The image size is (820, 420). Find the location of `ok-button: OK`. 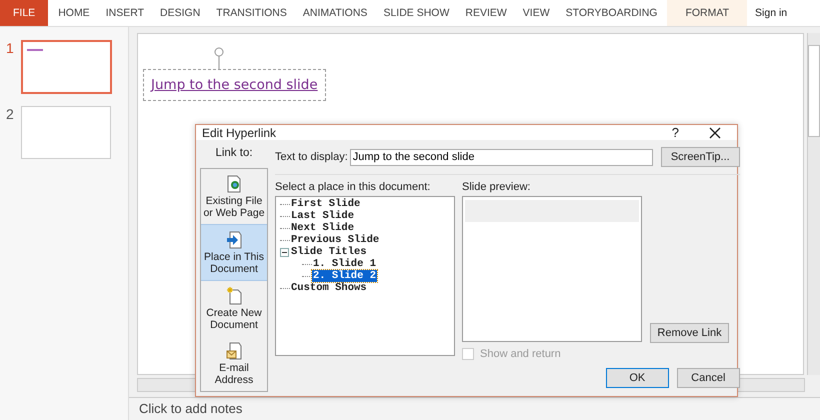

ok-button: OK is located at coordinates (637, 378).